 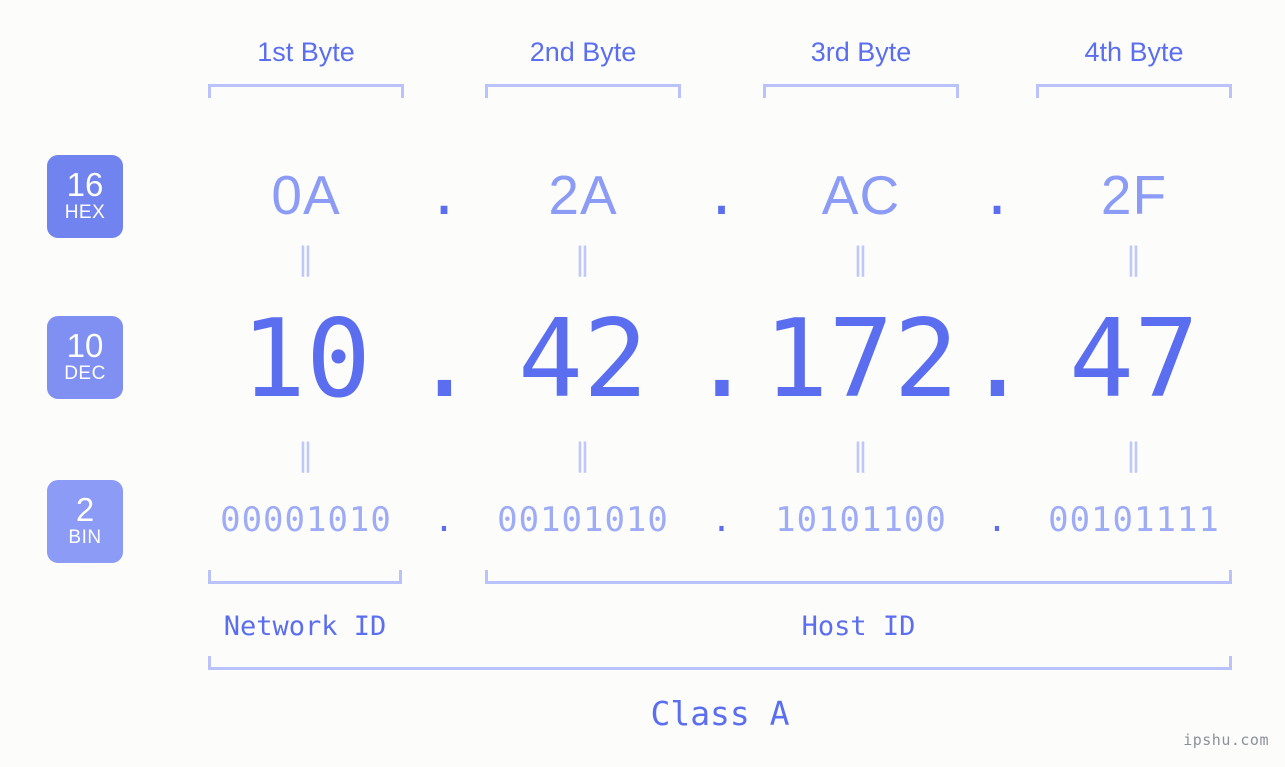 I want to click on dec-byte-1: 10, so click(x=306, y=359).